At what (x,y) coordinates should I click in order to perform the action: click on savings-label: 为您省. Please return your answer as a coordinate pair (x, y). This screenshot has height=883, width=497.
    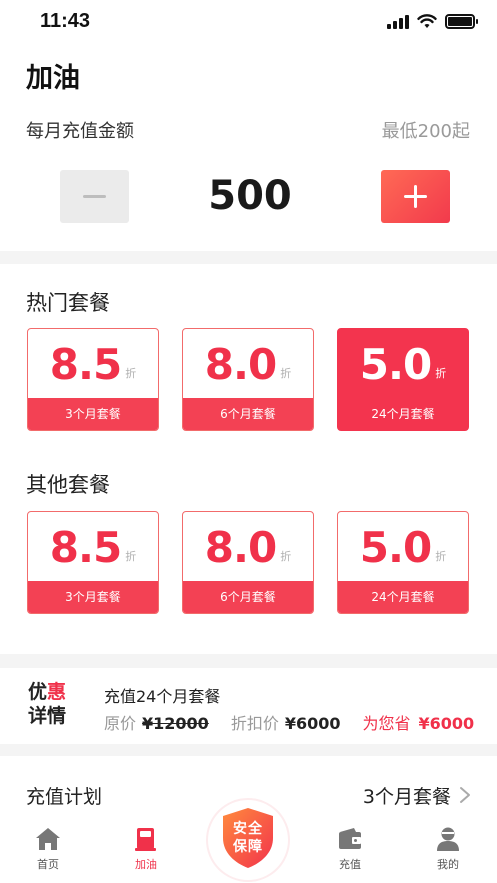
    Looking at the image, I should click on (386, 723).